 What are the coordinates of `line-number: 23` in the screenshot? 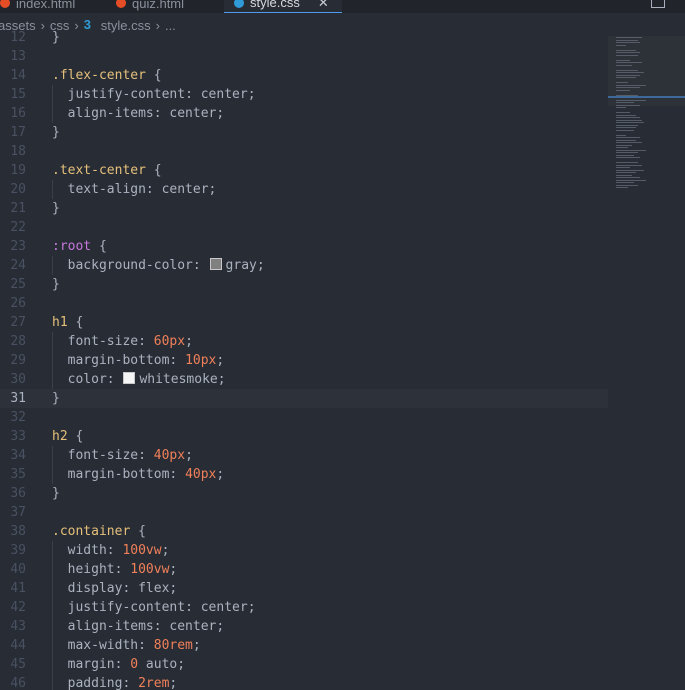 It's located at (18, 246).